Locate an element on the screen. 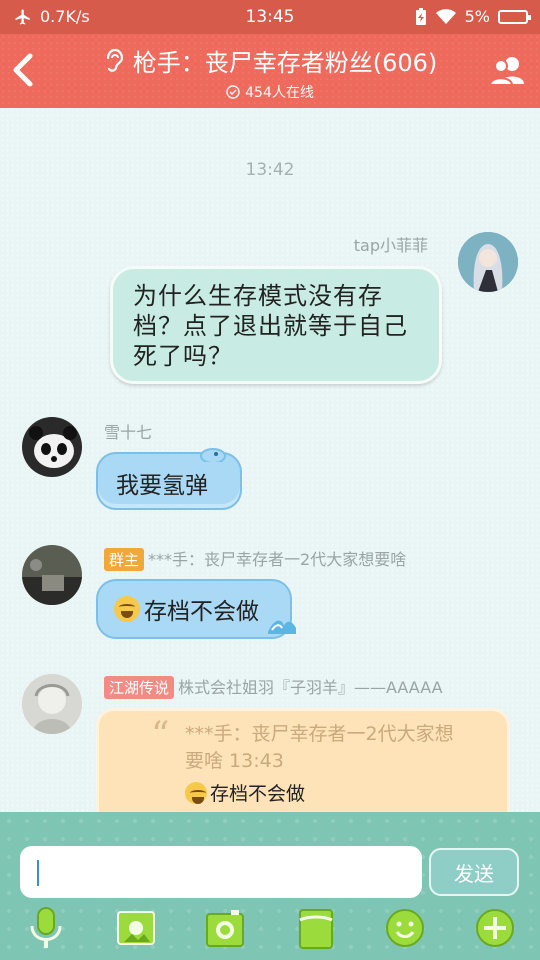 The height and width of the screenshot is (960, 540). quote-mark-icon: “ is located at coordinates (160, 735).